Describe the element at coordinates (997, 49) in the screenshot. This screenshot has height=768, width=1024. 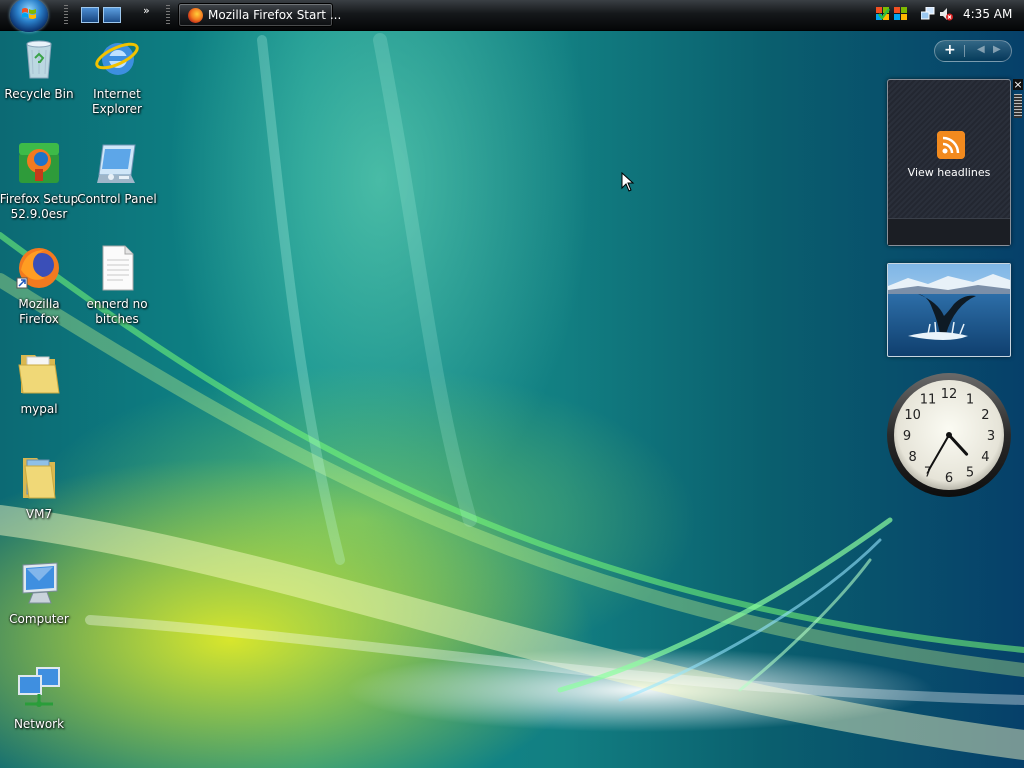
I see `next-page-button: ▶` at that location.